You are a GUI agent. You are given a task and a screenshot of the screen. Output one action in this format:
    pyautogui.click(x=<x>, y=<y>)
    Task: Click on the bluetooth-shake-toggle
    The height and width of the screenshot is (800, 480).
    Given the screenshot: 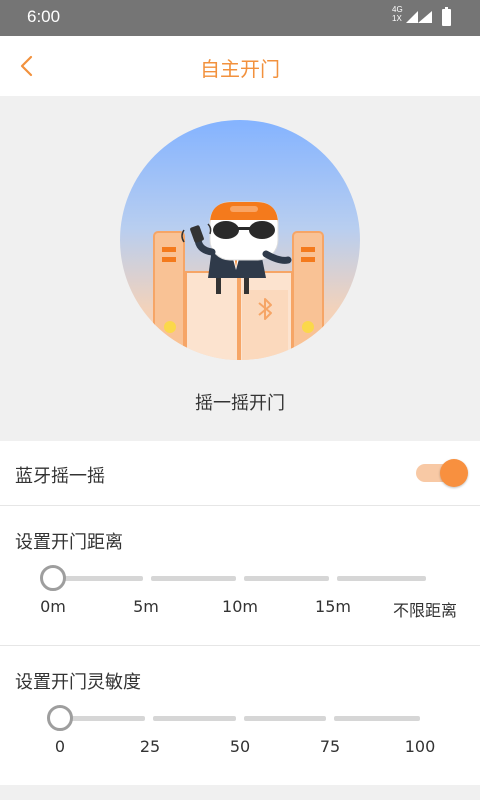 What is the action you would take?
    pyautogui.click(x=442, y=473)
    